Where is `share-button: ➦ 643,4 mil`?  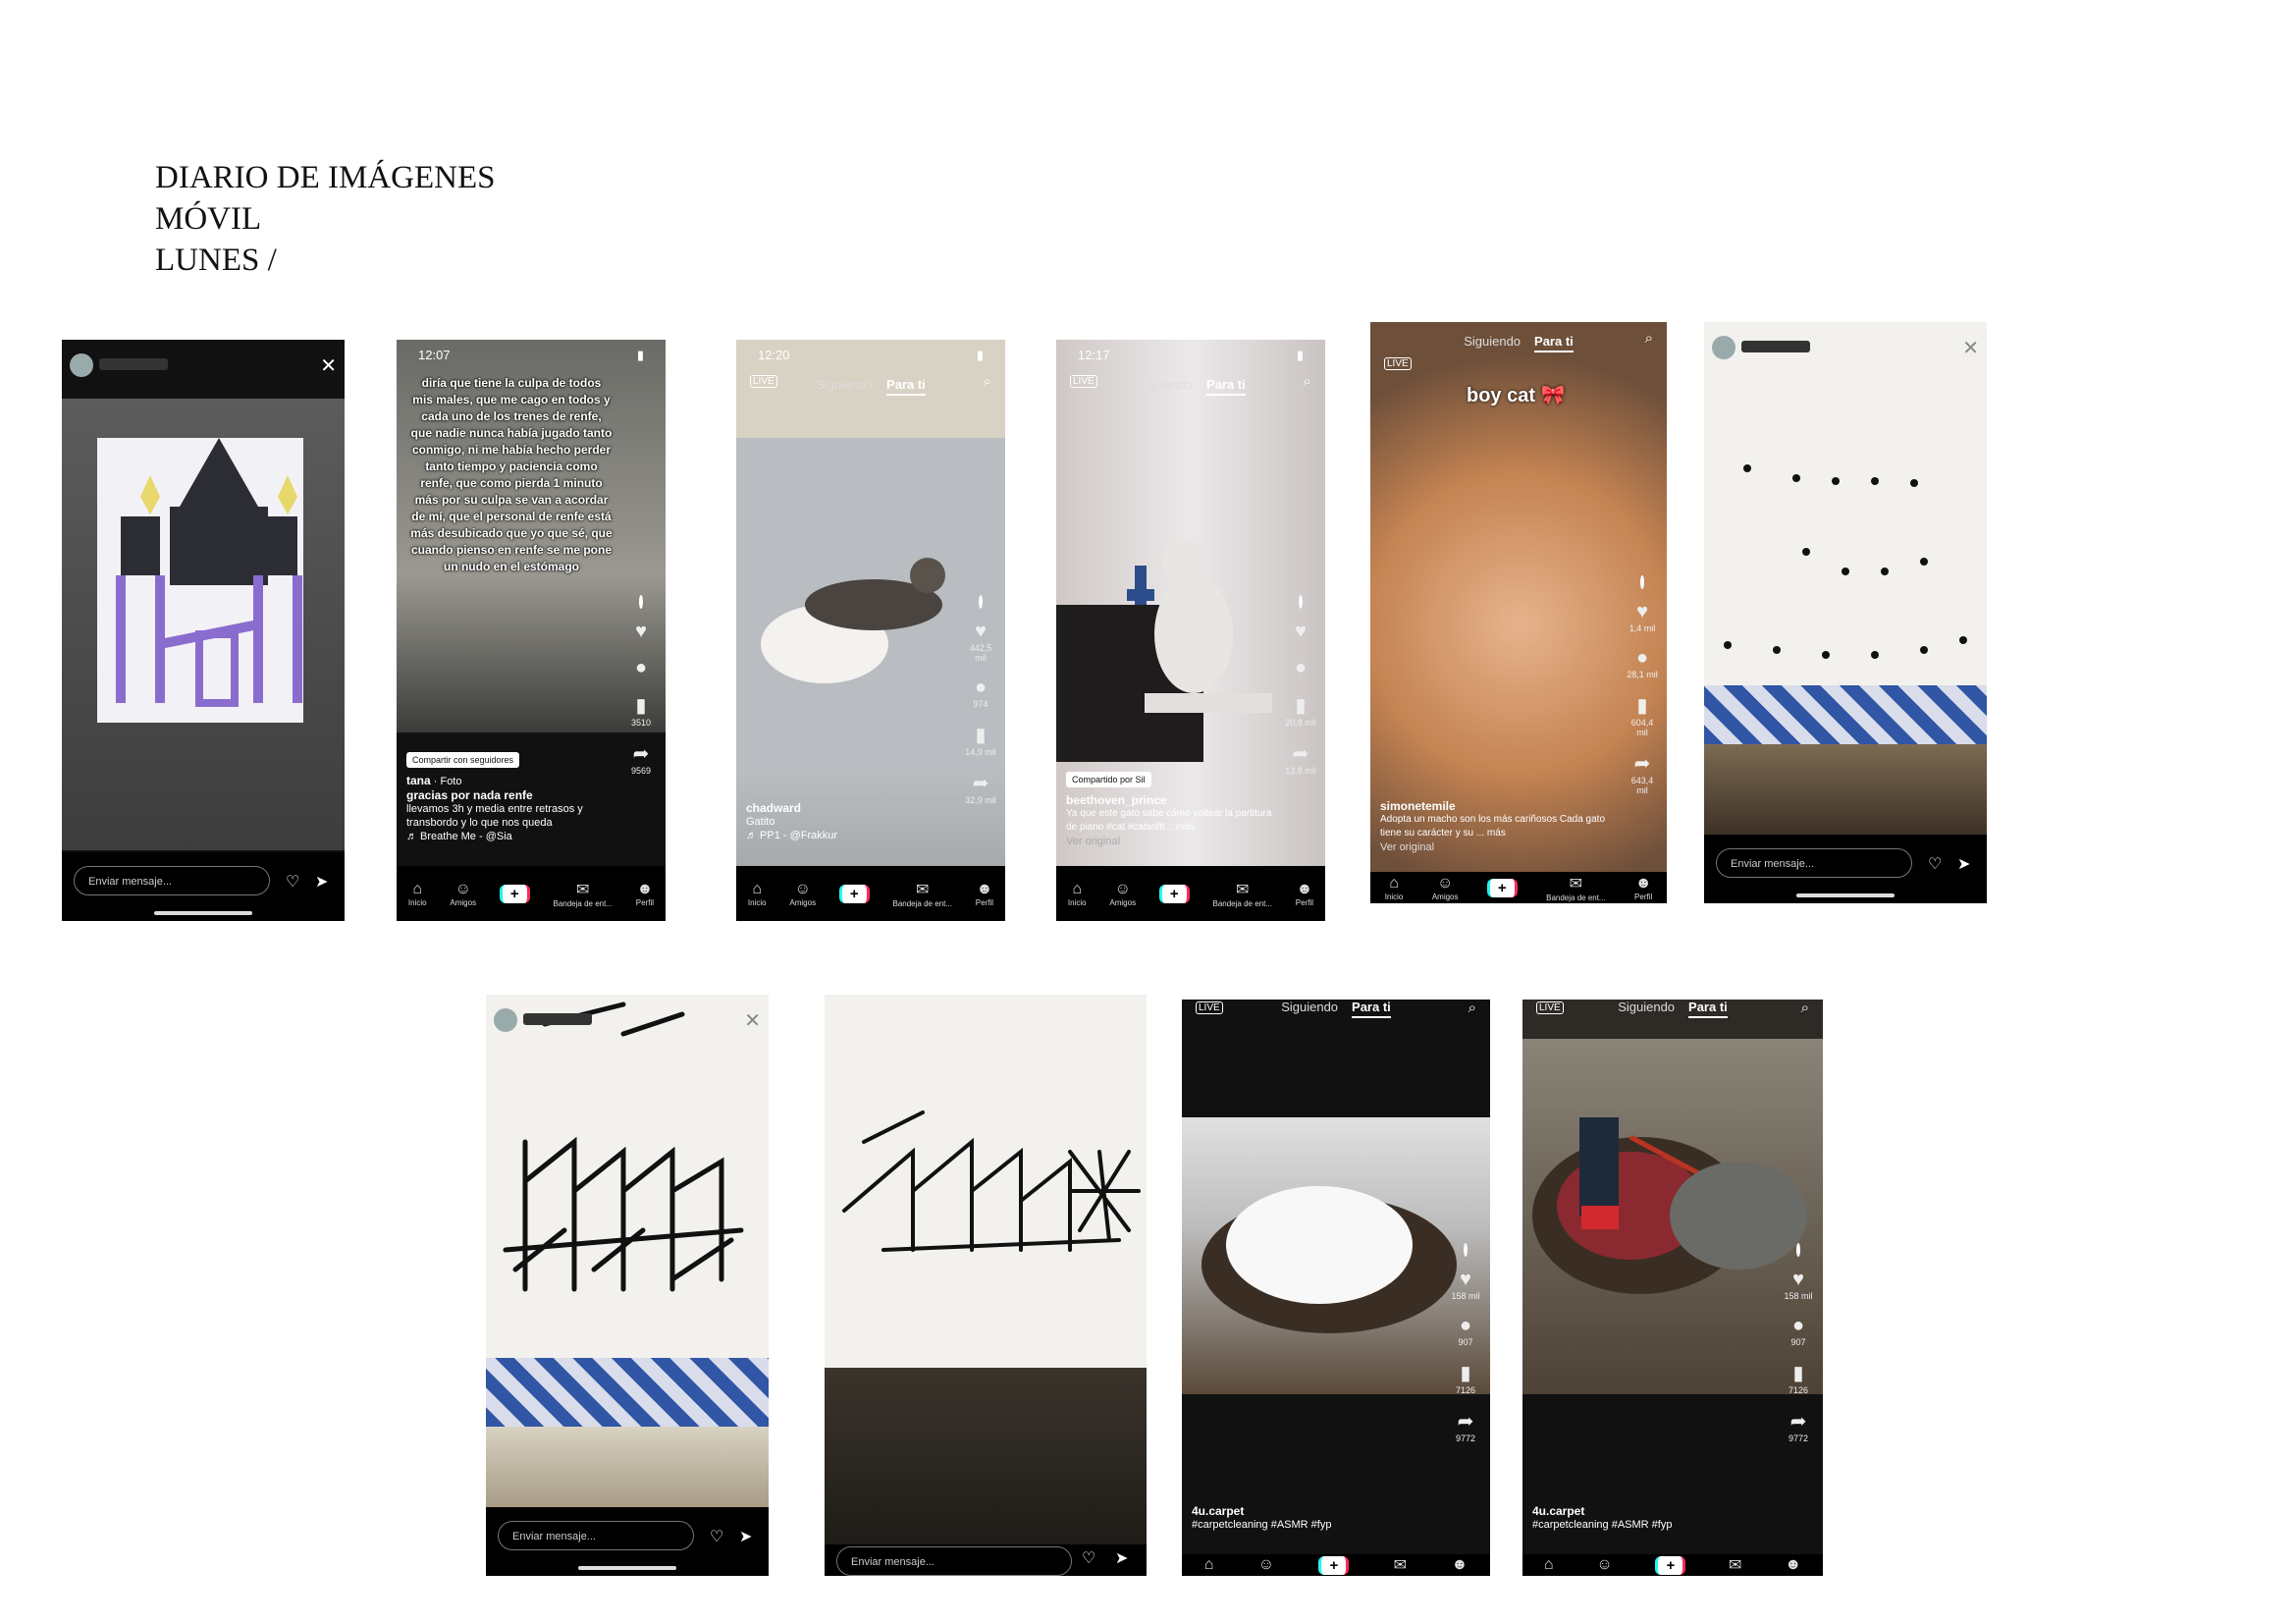 share-button: ➦ 643,4 mil is located at coordinates (1642, 773).